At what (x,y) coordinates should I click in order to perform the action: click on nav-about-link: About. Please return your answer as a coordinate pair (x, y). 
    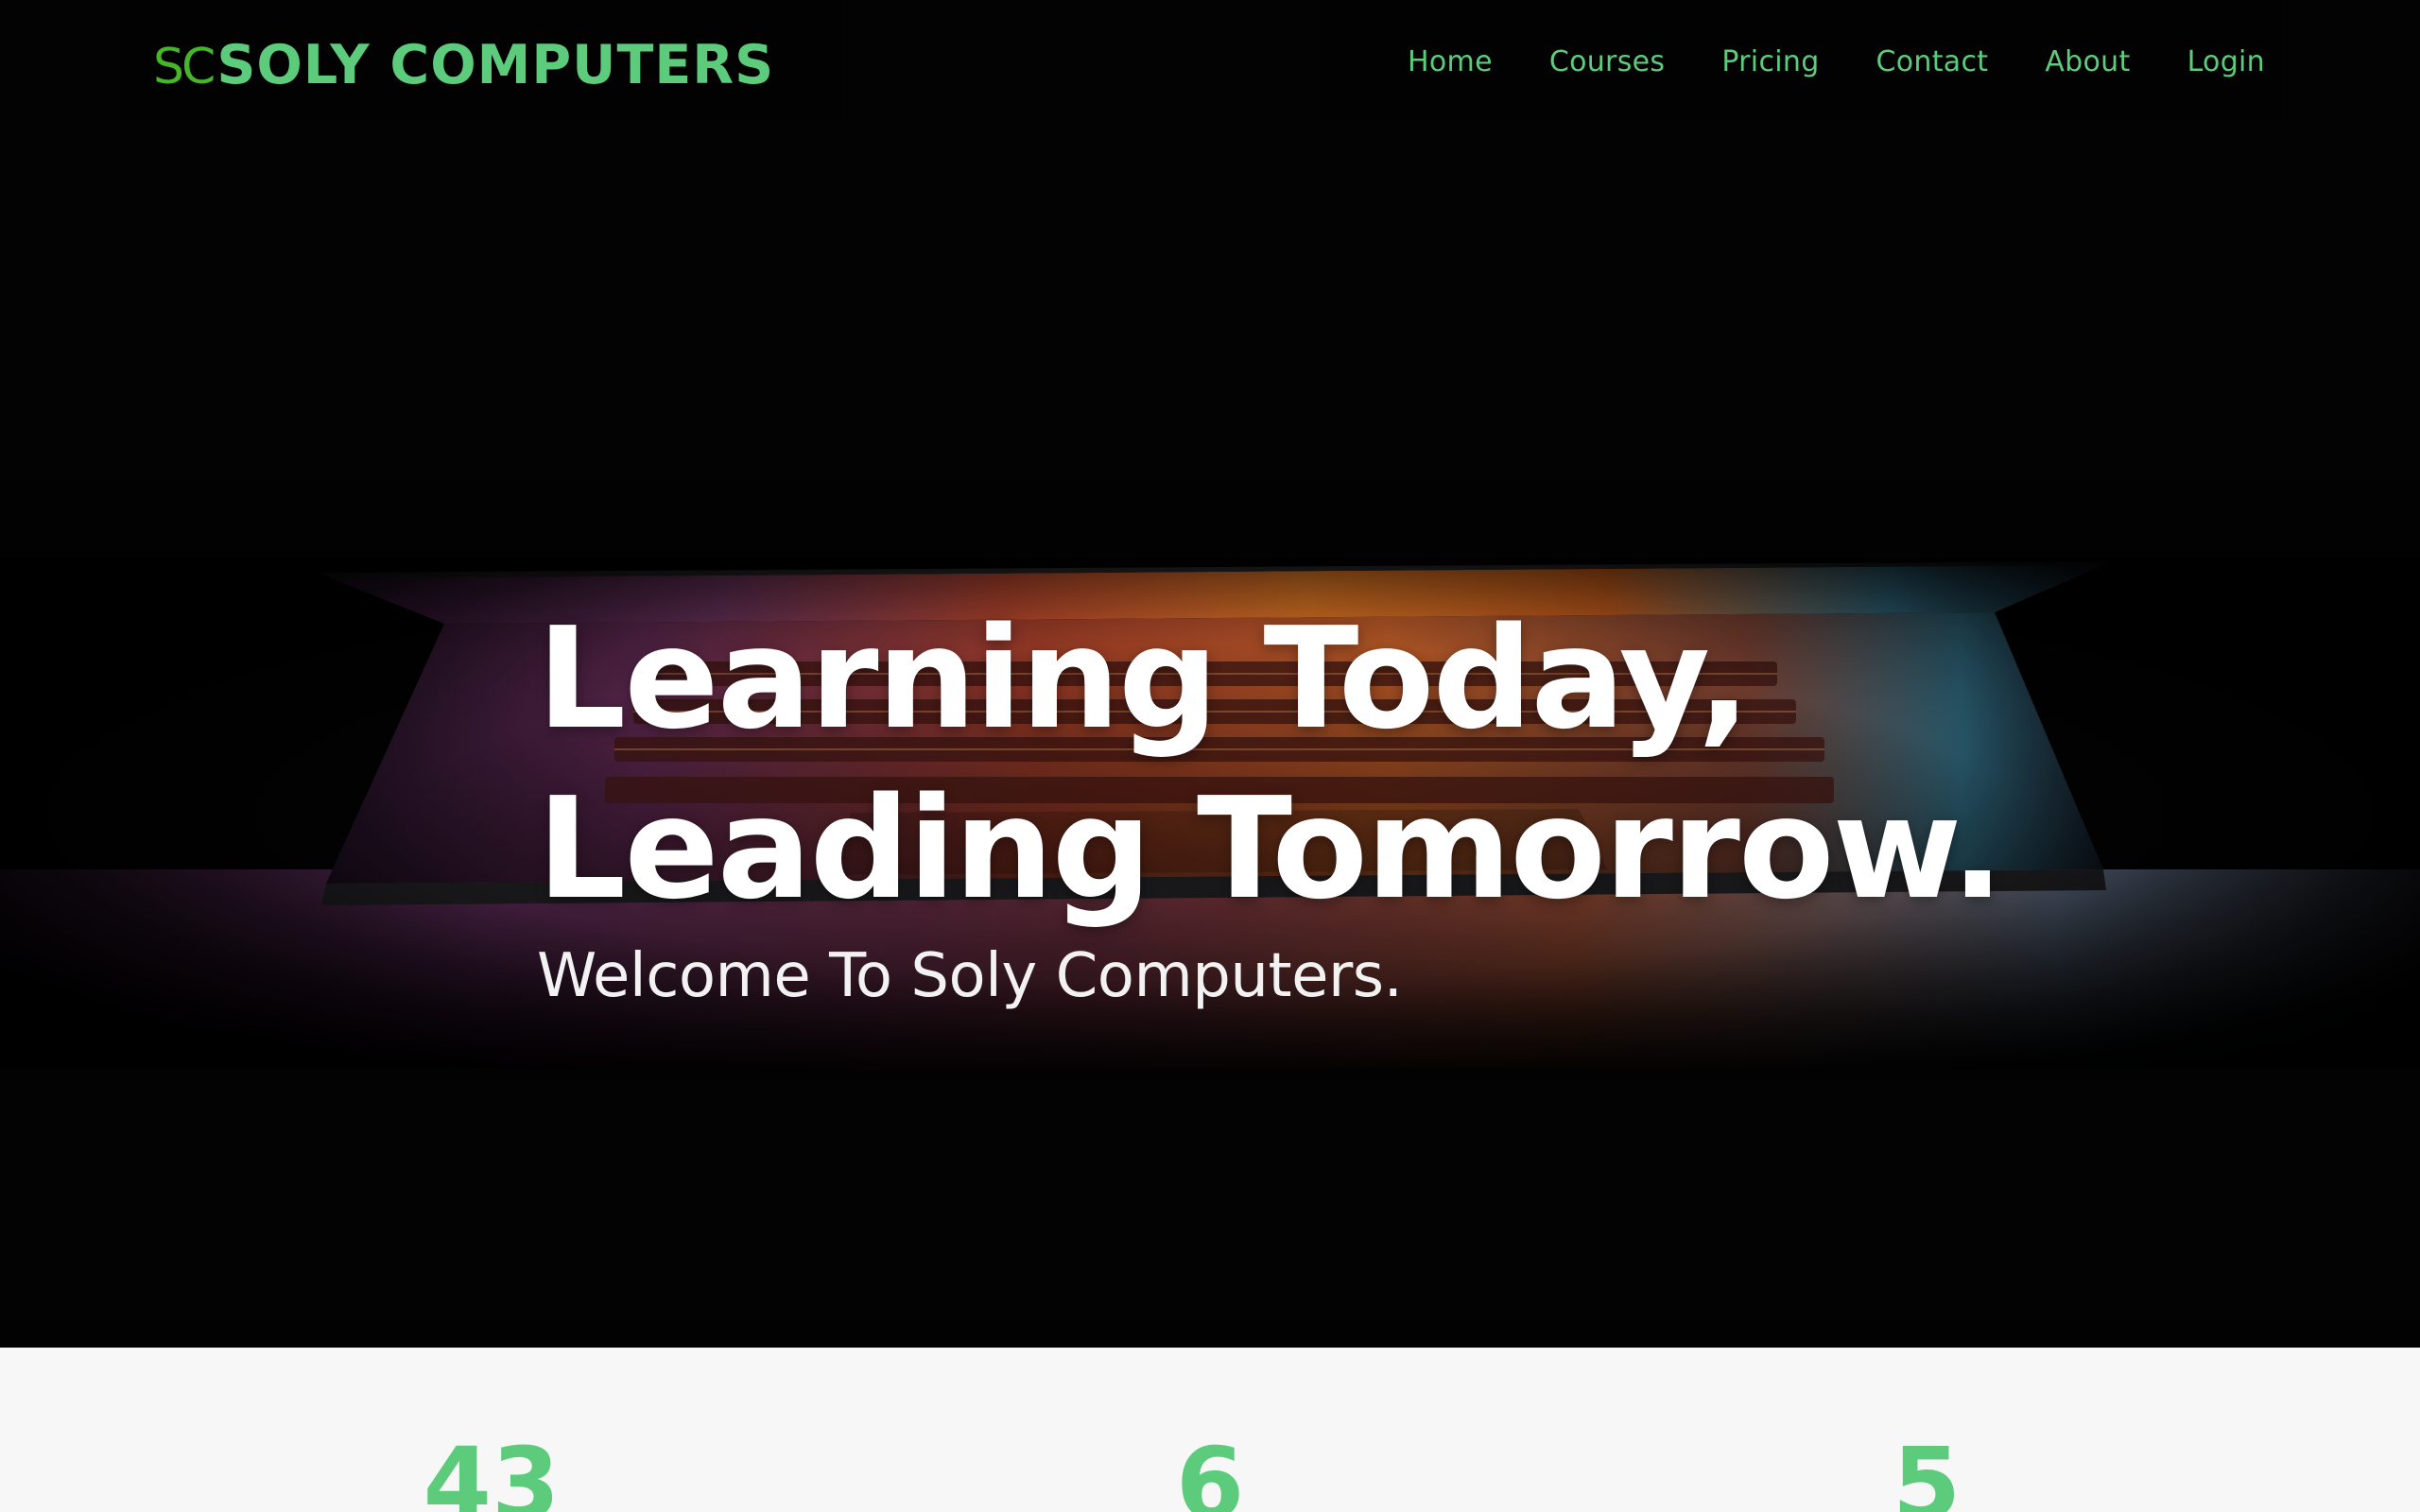
    Looking at the image, I should click on (2087, 61).